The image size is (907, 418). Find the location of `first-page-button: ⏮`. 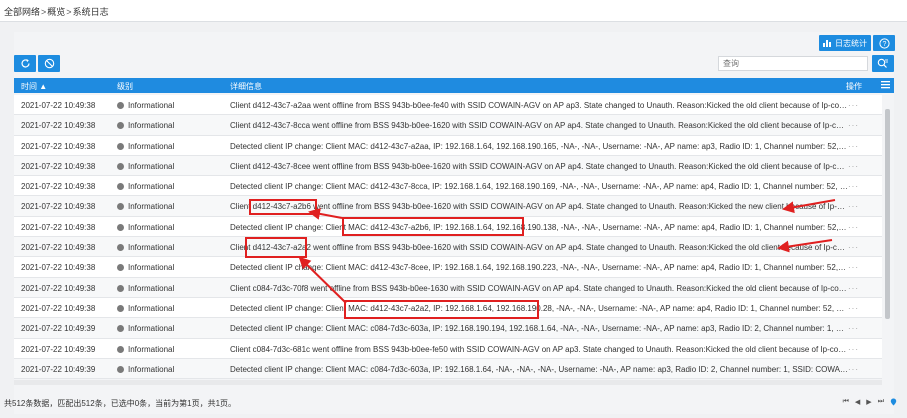

first-page-button: ⏮ is located at coordinates (846, 403).